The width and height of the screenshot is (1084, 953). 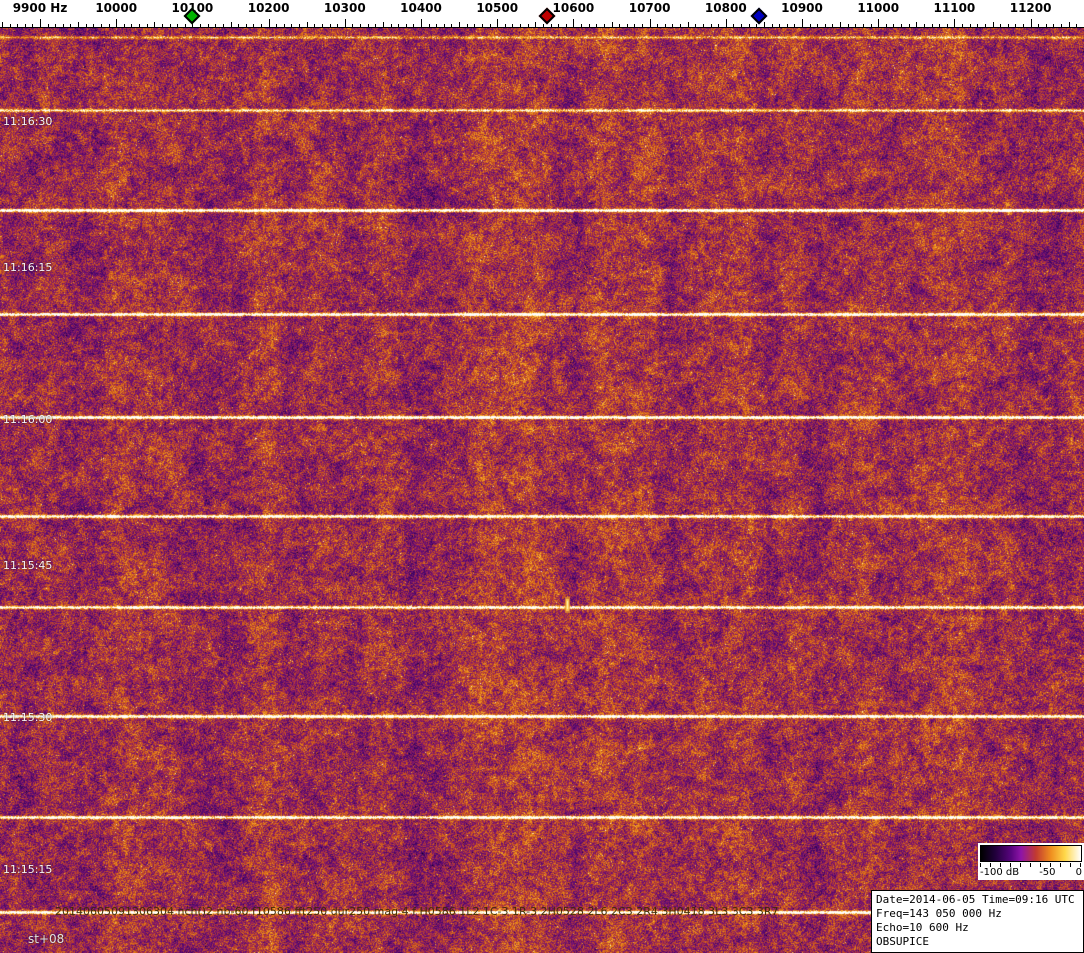 I want to click on legend-label-max: 0, so click(x=1078, y=872).